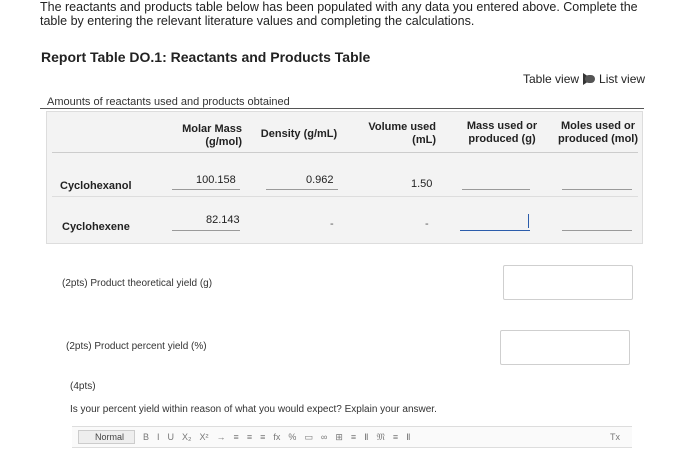 Image resolution: width=700 pixels, height=456 pixels. I want to click on header-mass: Mass used or produced (g), so click(502, 132).